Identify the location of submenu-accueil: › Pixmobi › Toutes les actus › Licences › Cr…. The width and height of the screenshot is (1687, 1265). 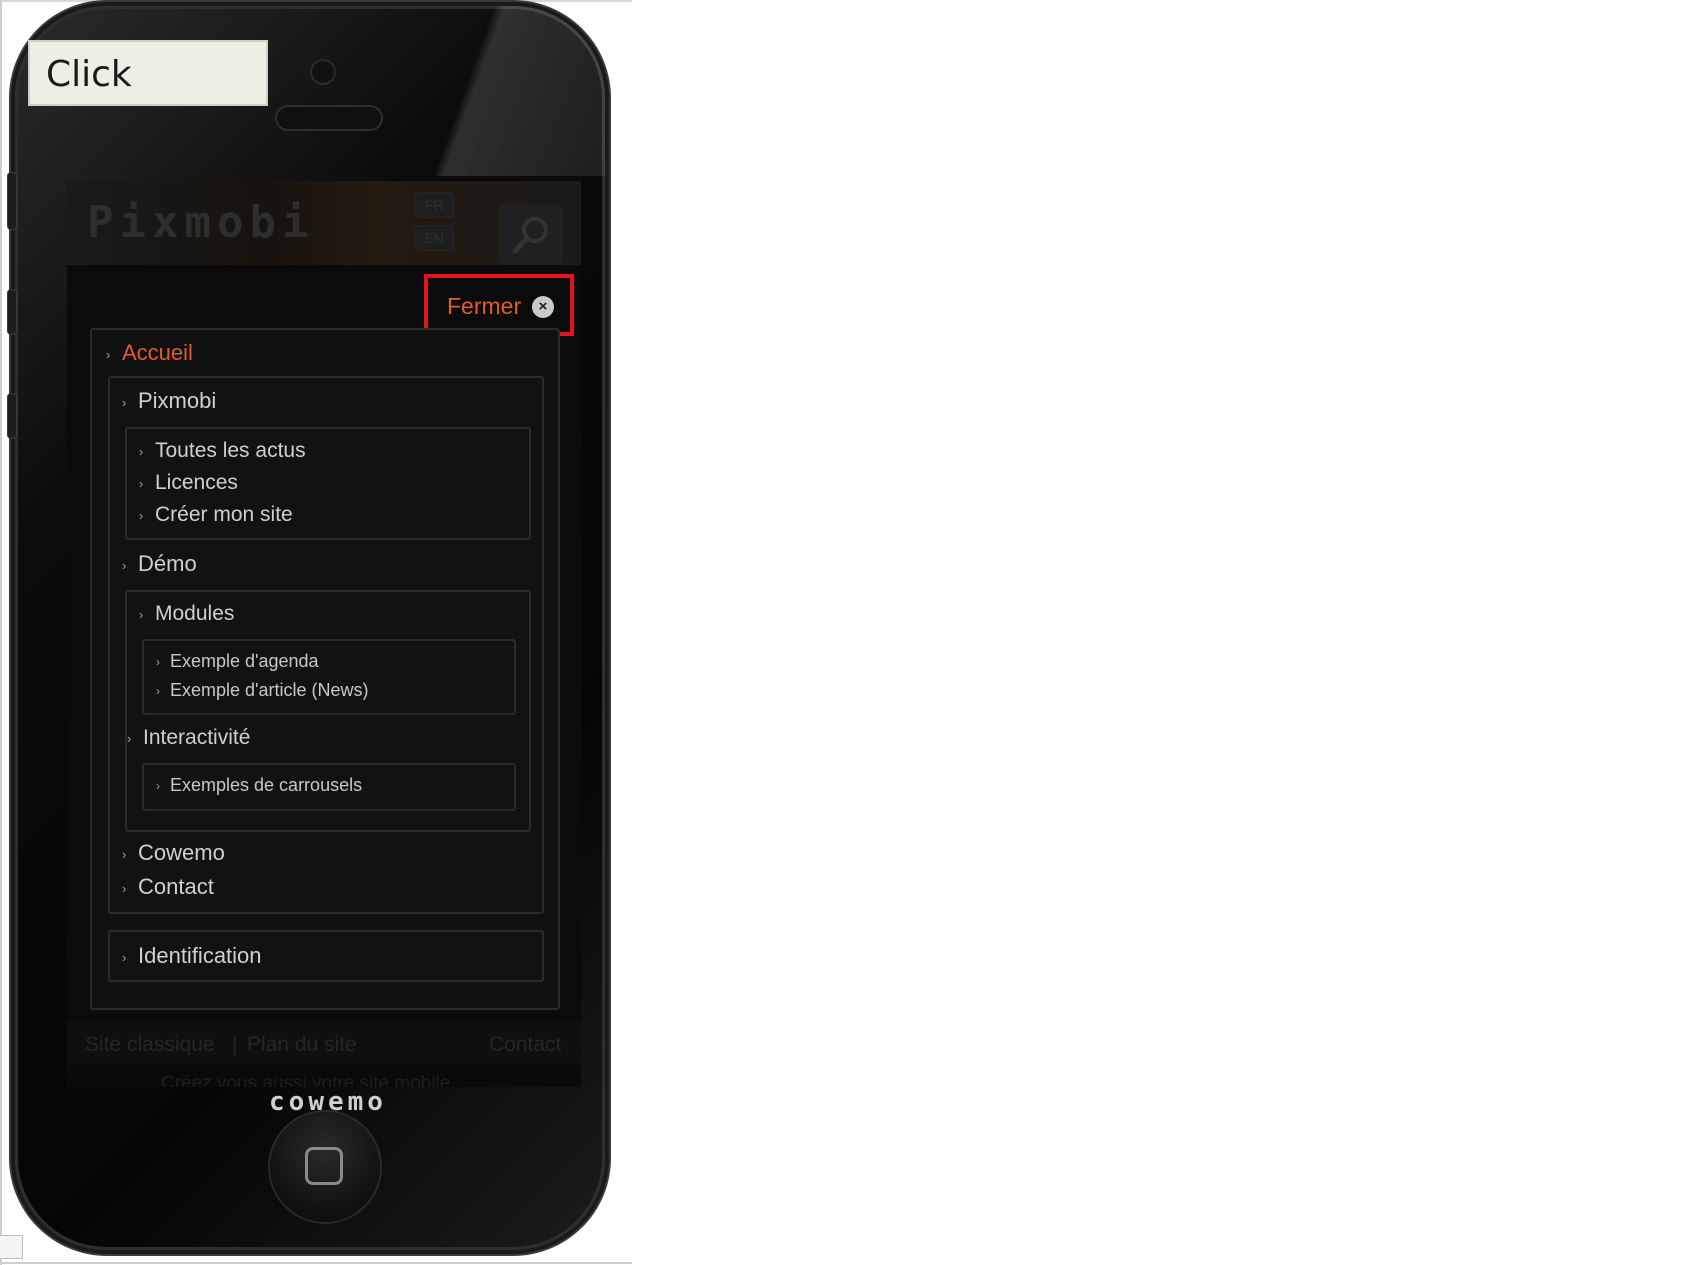
(326, 645).